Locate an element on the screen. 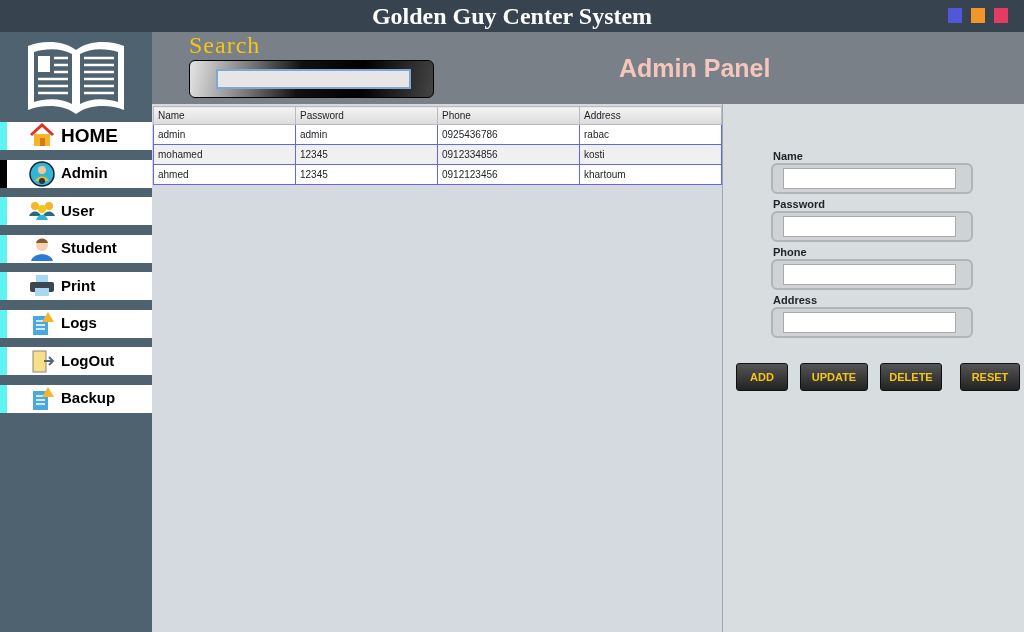 The image size is (1024, 632). search-field is located at coordinates (311, 79).